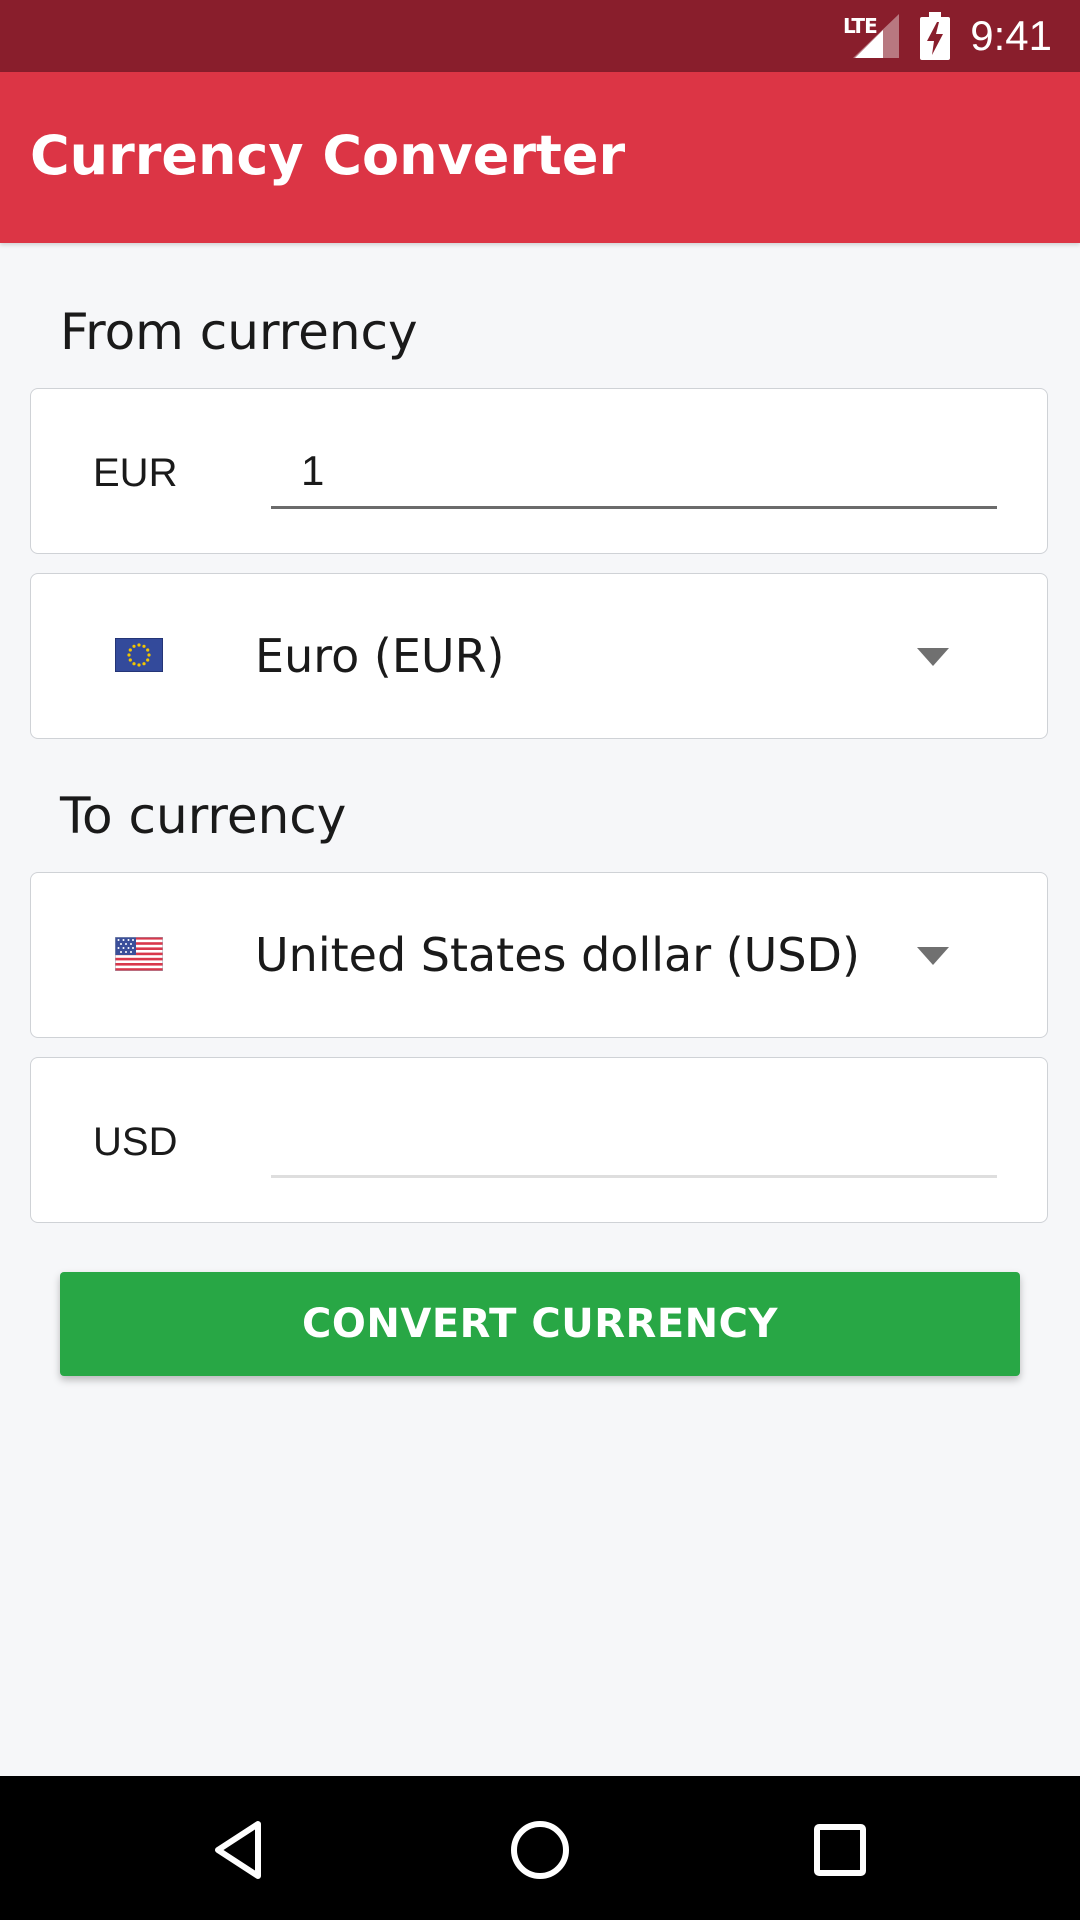 This screenshot has width=1080, height=1920. Describe the element at coordinates (135, 473) in the screenshot. I see `from-currency-code: EUR` at that location.